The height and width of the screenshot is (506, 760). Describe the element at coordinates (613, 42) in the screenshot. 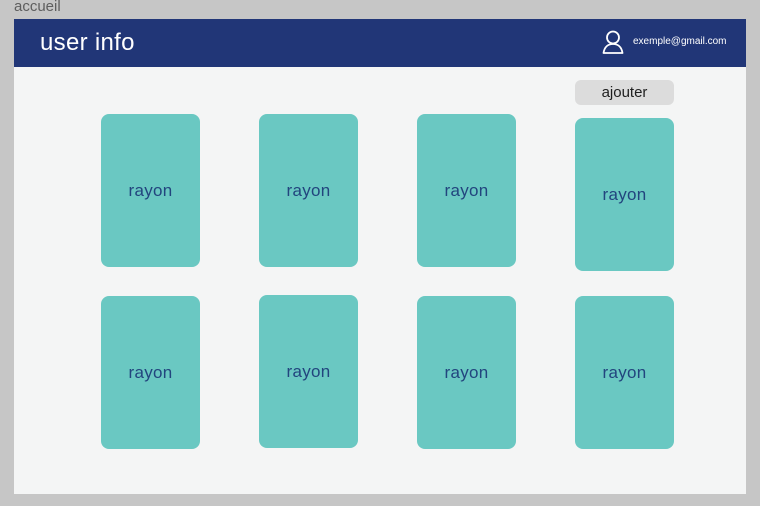

I see `user-icon` at that location.